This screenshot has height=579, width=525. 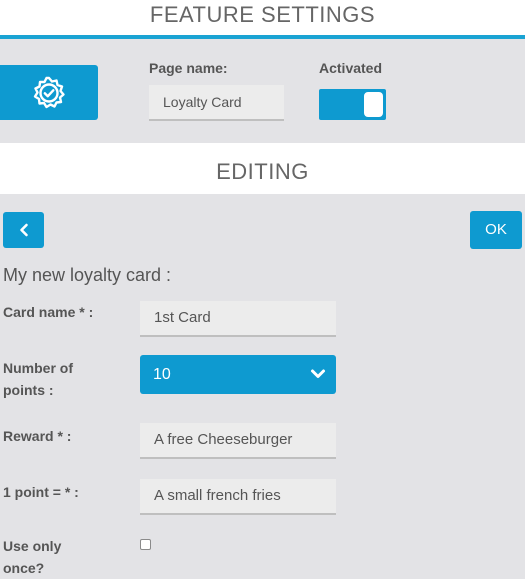 What do you see at coordinates (238, 319) in the screenshot?
I see `card-name-input: 1st Card` at bounding box center [238, 319].